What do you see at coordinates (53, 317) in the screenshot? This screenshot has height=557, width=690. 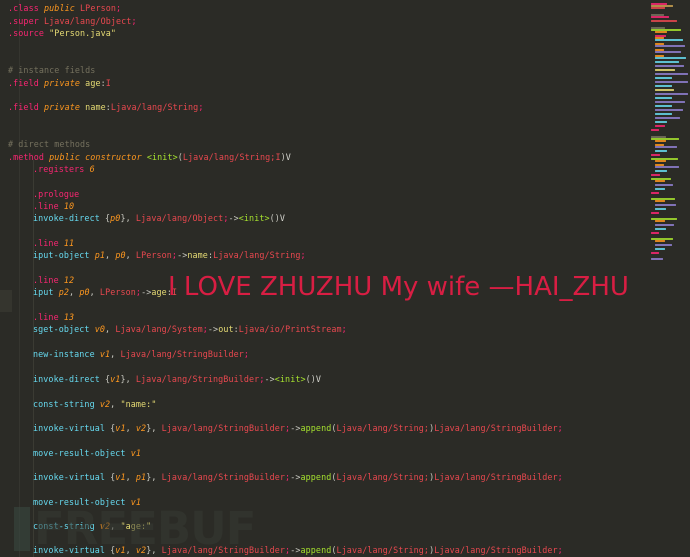 I see `code-line: .line 13` at bounding box center [53, 317].